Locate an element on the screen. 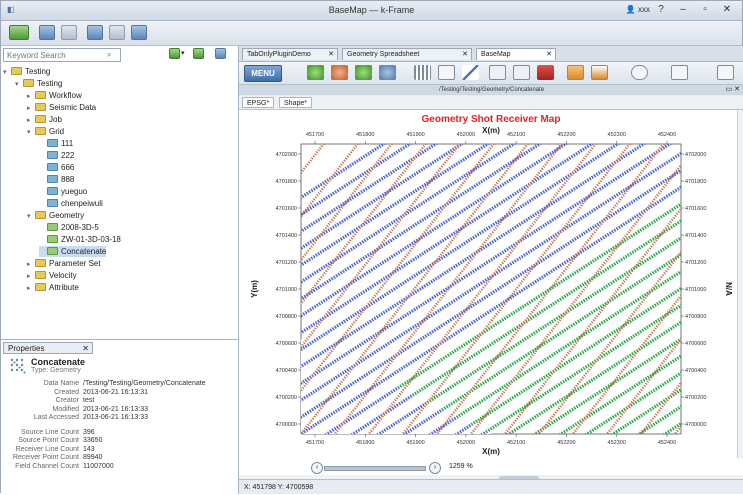 This screenshot has height=495, width=743. dots-icon is located at coordinates (422, 72).